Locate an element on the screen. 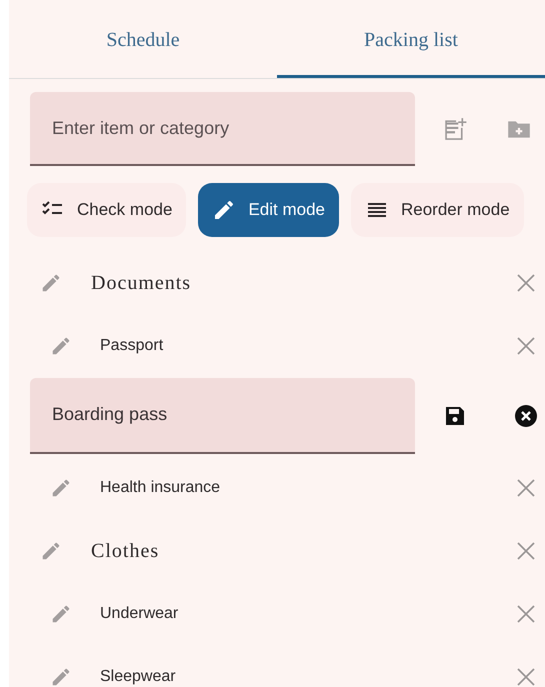 This screenshot has height=687, width=545. mode-button: Check mode is located at coordinates (106, 210).